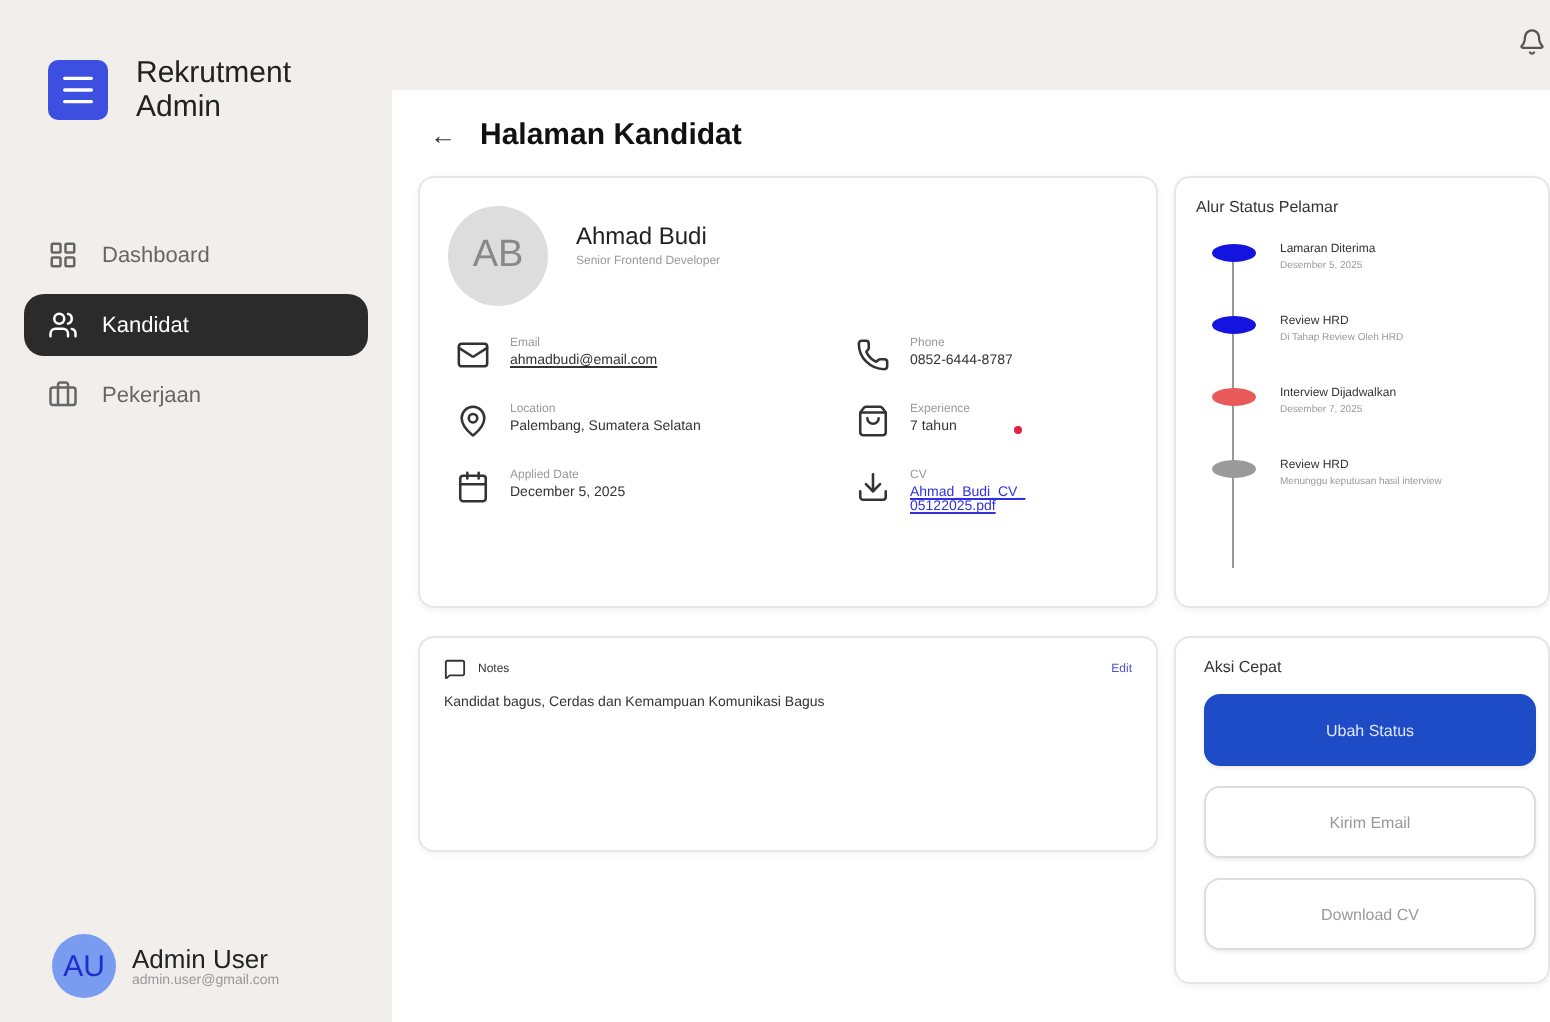 The height and width of the screenshot is (1022, 1550). I want to click on candidate-avatar: AB, so click(498, 256).